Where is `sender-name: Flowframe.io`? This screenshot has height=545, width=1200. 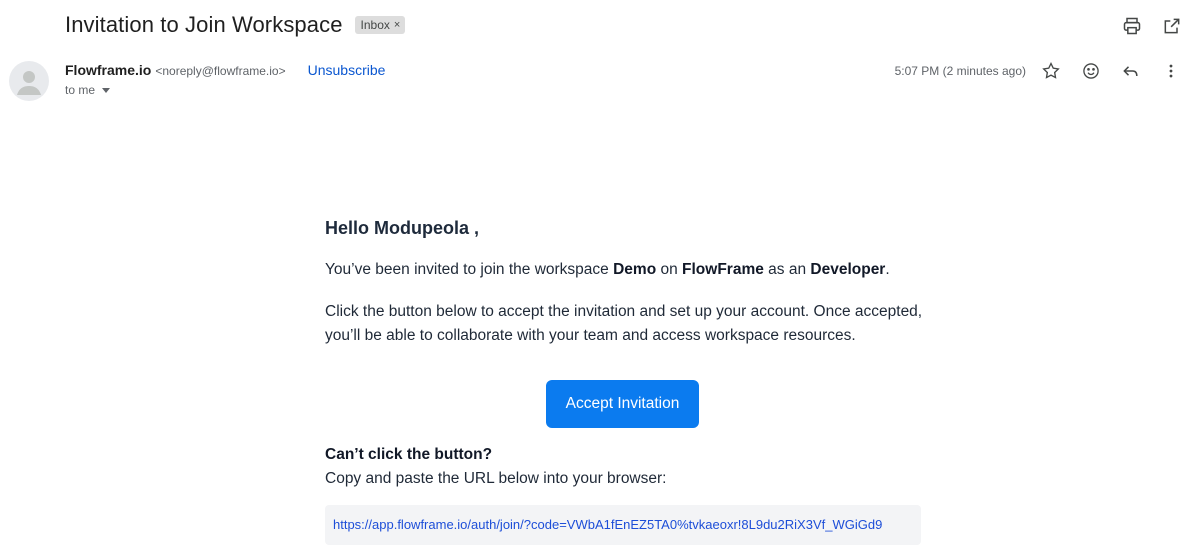 sender-name: Flowframe.io is located at coordinates (108, 70).